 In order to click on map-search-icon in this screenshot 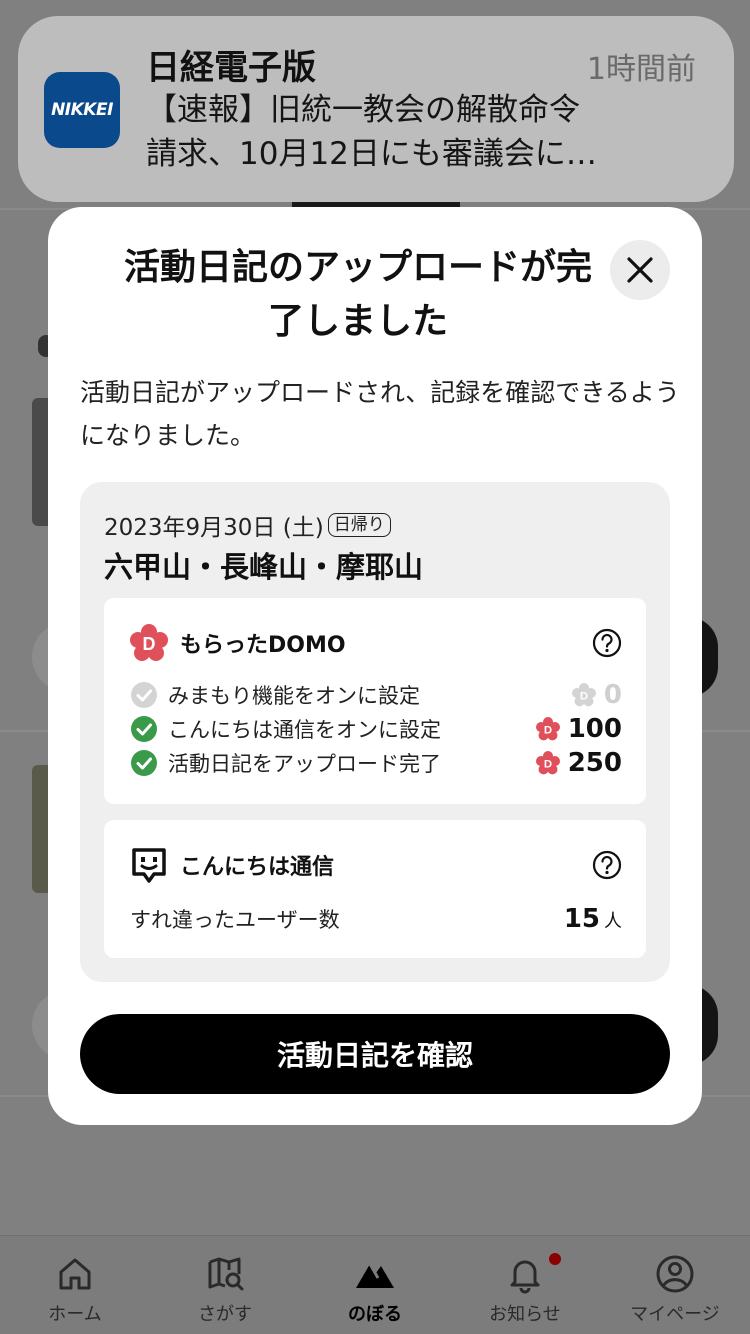, I will do `click(226, 1274)`.